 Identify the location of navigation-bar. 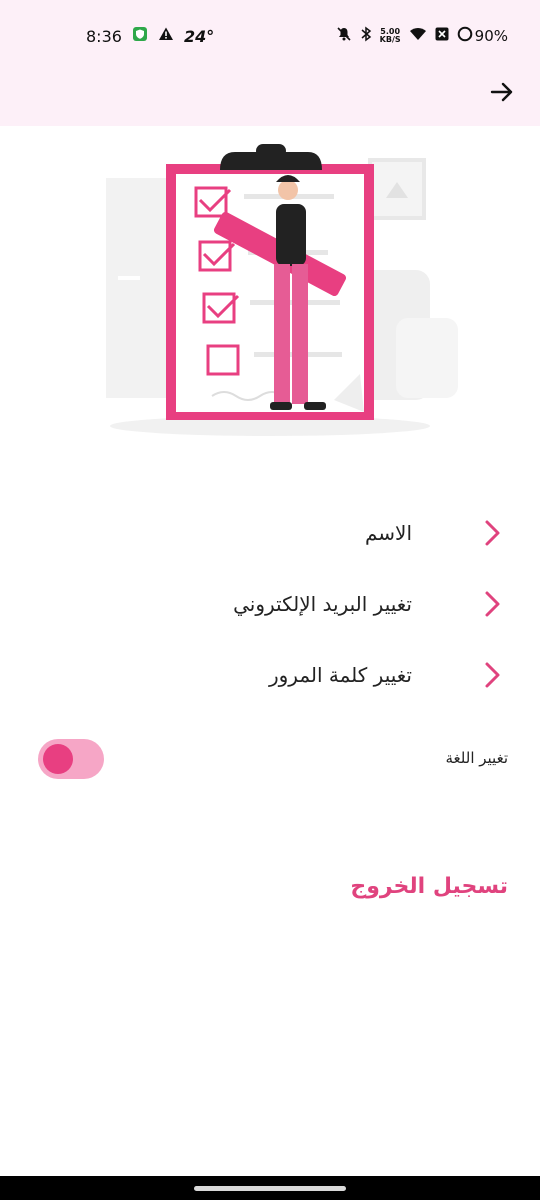
(270, 1188).